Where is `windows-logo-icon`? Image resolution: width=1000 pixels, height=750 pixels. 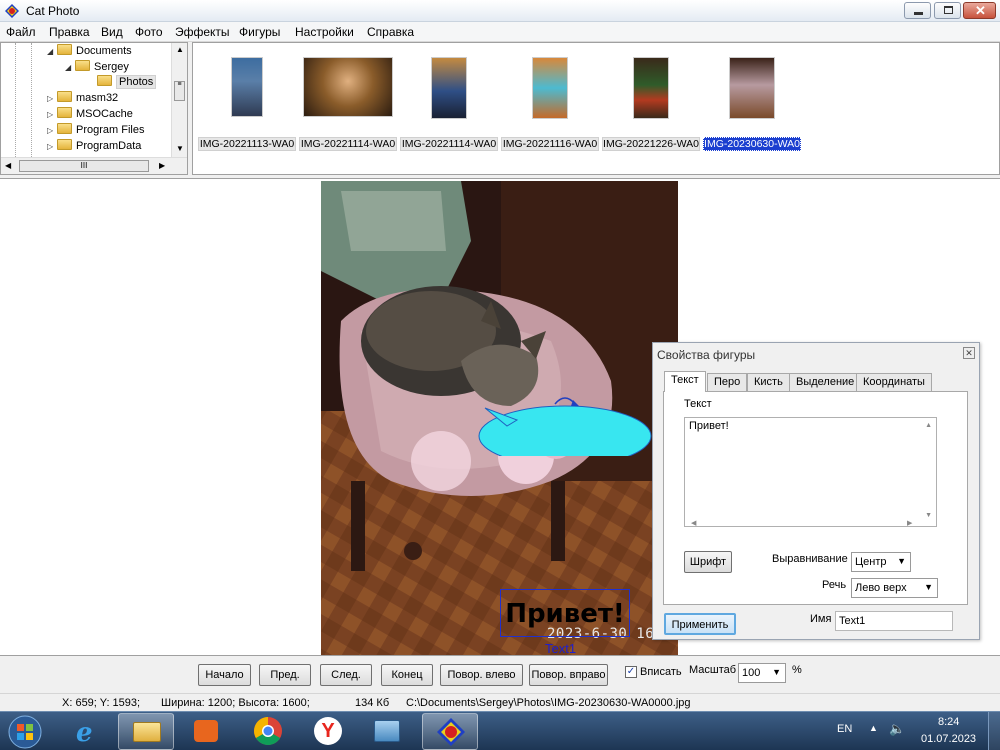 windows-logo-icon is located at coordinates (25, 732).